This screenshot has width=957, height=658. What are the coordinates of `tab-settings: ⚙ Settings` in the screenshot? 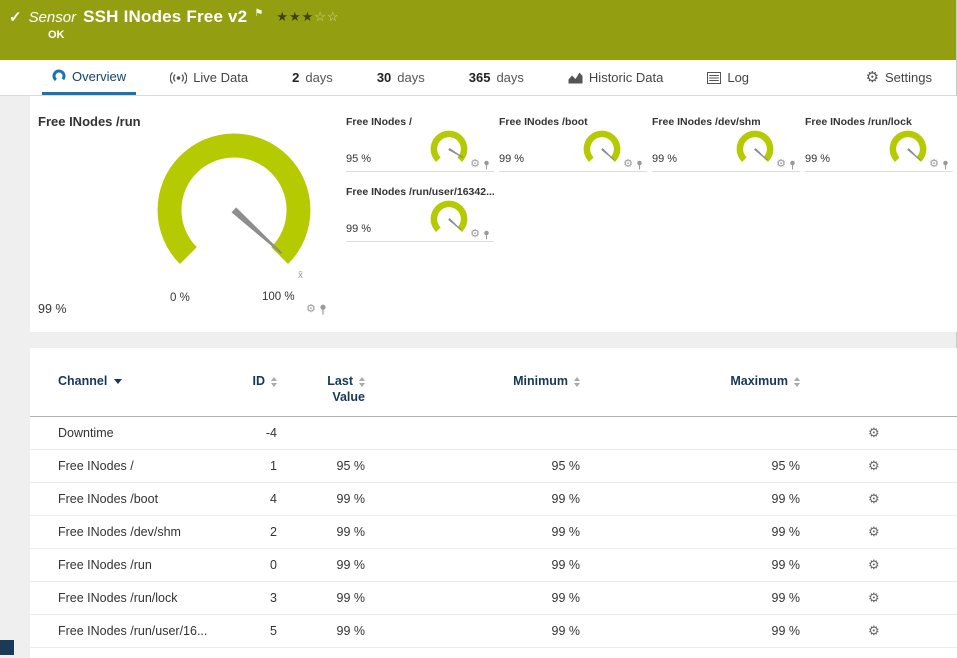 It's located at (899, 77).